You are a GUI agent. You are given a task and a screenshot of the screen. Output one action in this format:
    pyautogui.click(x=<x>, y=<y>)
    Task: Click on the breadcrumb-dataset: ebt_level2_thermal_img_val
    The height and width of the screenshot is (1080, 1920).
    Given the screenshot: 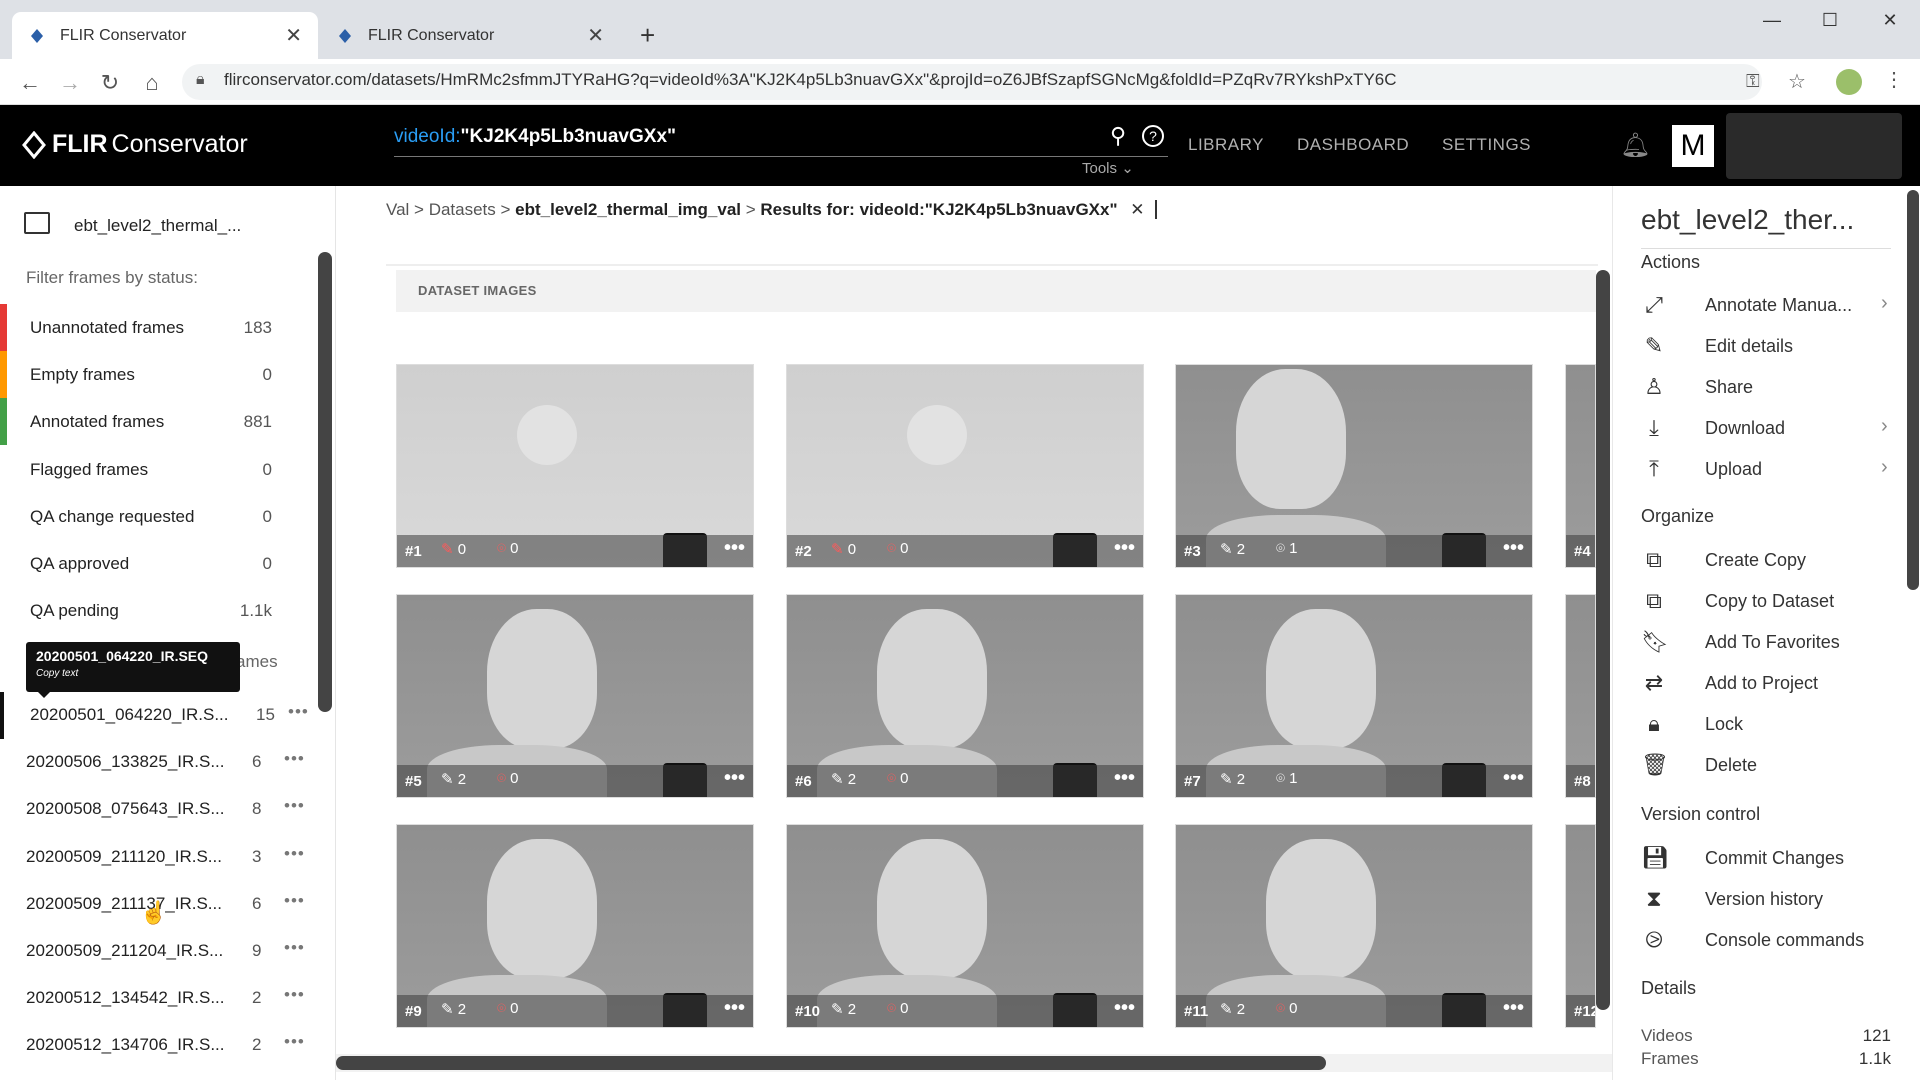 What is the action you would take?
    pyautogui.click(x=628, y=209)
    